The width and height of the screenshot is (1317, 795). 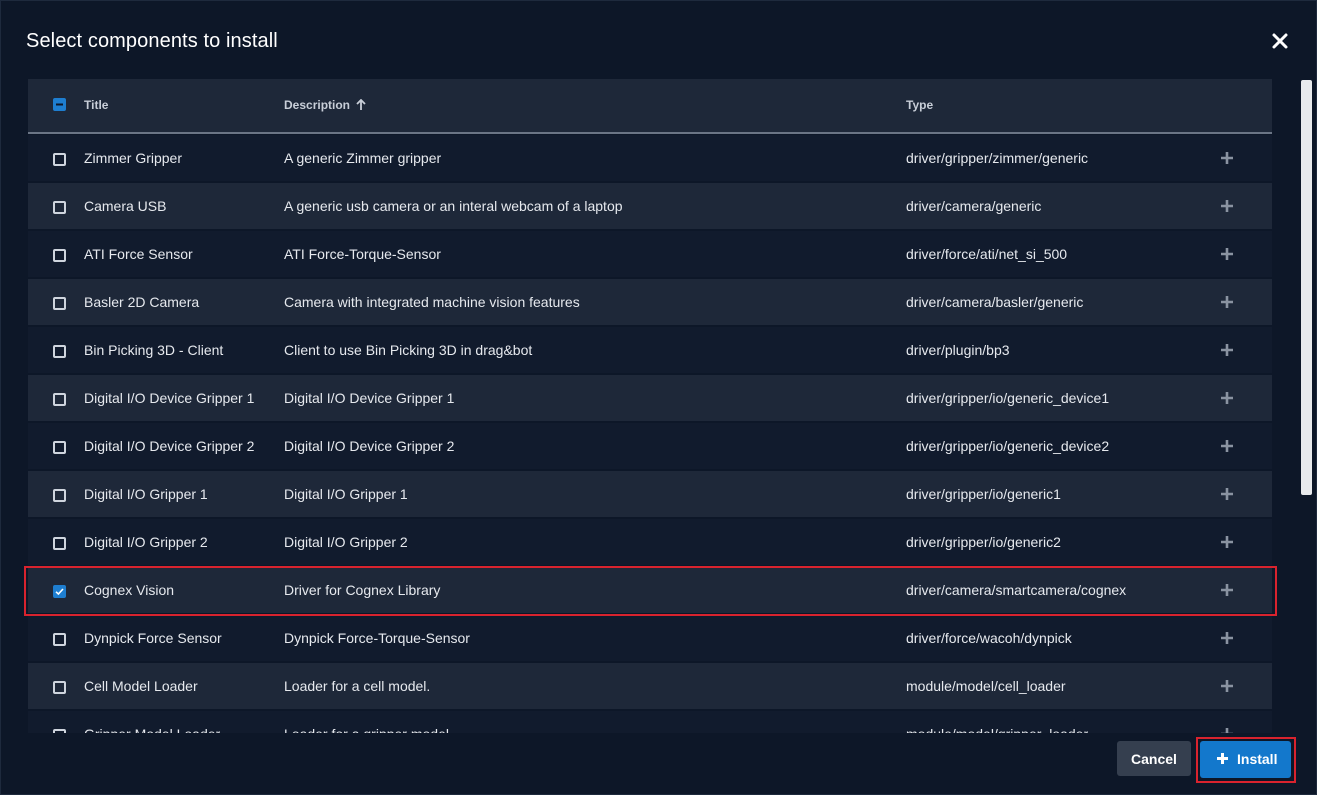 What do you see at coordinates (408, 350) in the screenshot?
I see `cell-description: Client to use Bin Picking 3D in drag&bot` at bounding box center [408, 350].